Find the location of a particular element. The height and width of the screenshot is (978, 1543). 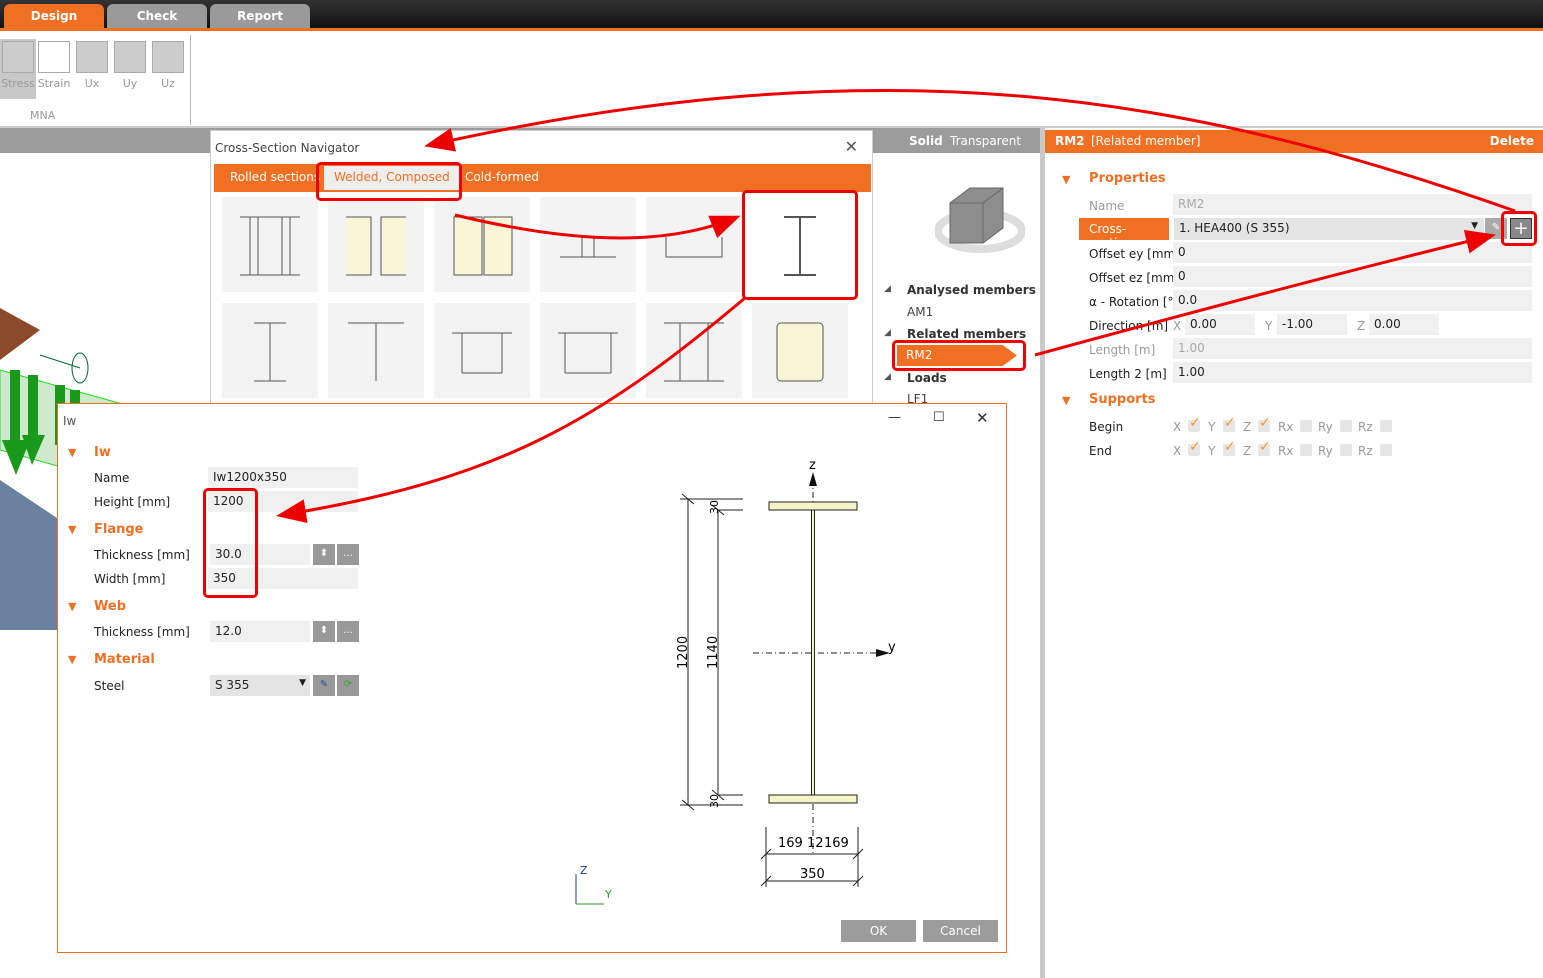

tab-rolled-sections: Rolled sections is located at coordinates (275, 177).